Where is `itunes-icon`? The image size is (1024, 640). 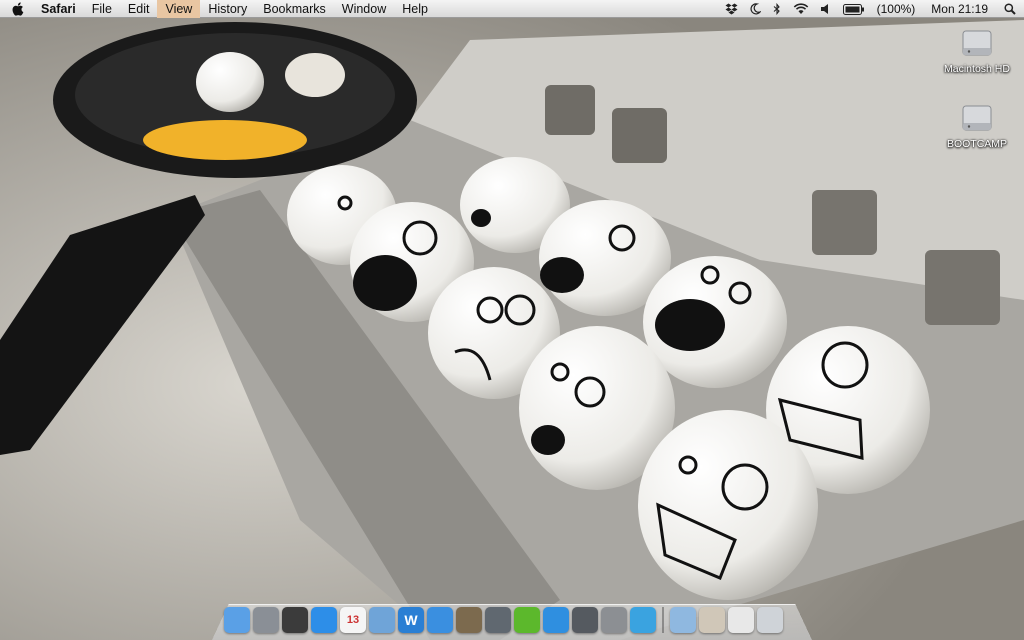
itunes-icon is located at coordinates (556, 620).